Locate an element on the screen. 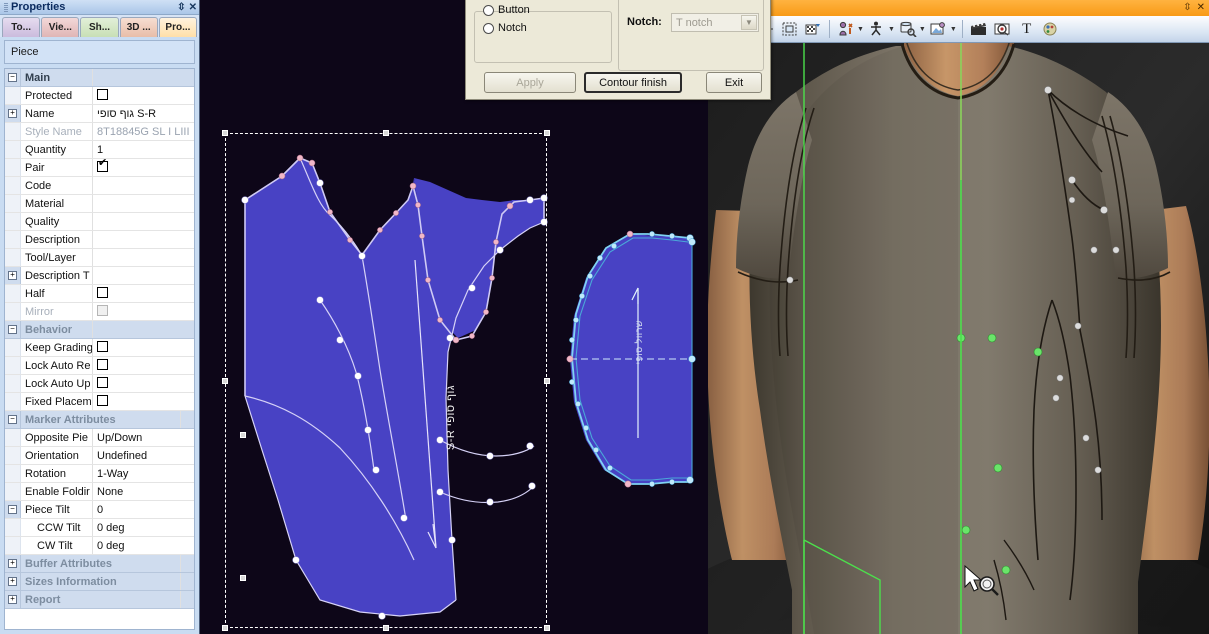 The height and width of the screenshot is (634, 1209). row-quantity: Quantity 1 is located at coordinates (99, 150).